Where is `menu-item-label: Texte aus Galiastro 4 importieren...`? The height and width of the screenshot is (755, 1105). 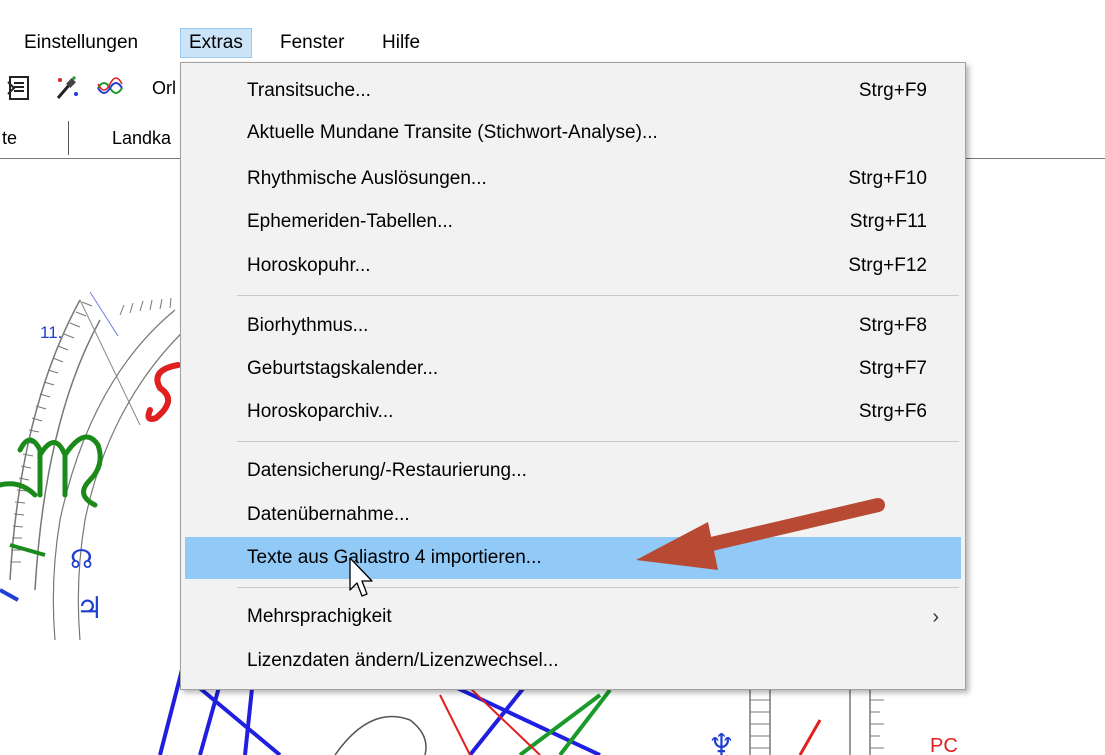
menu-item-label: Texte aus Galiastro 4 importieren... is located at coordinates (394, 557).